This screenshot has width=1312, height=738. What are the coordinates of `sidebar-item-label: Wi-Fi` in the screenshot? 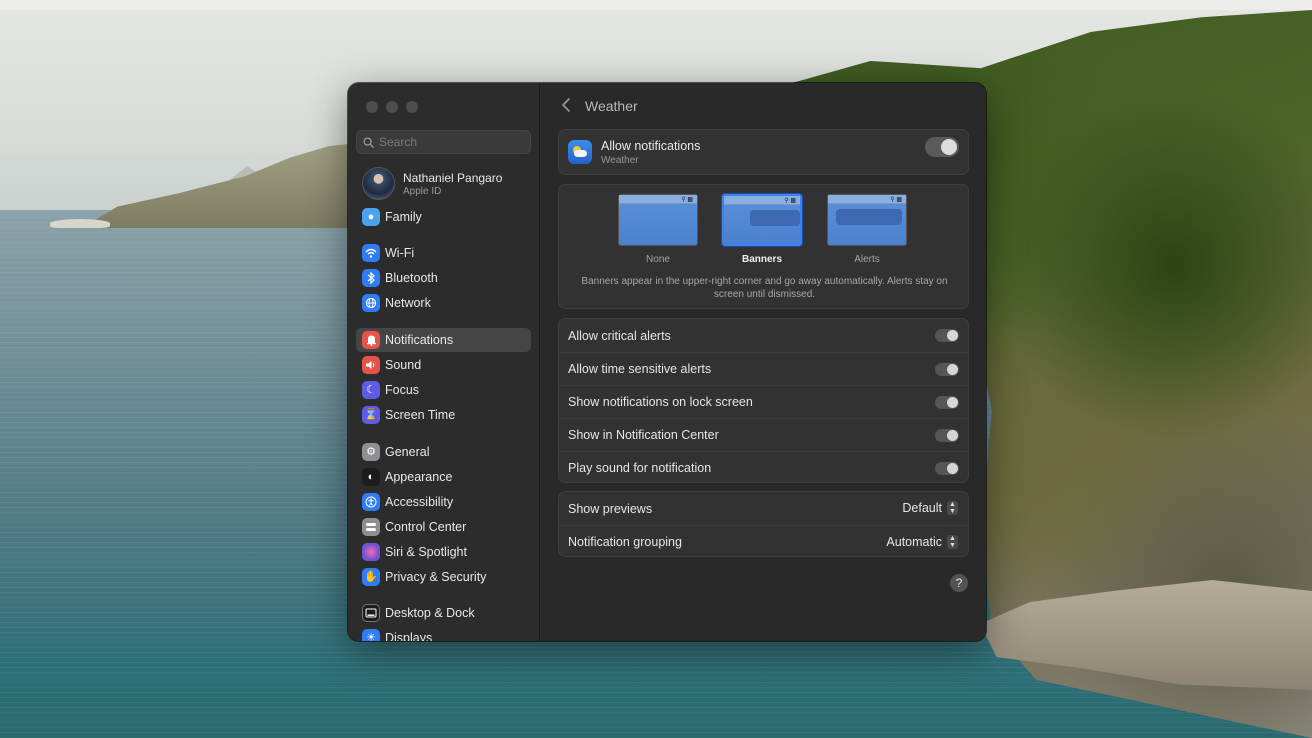 It's located at (400, 253).